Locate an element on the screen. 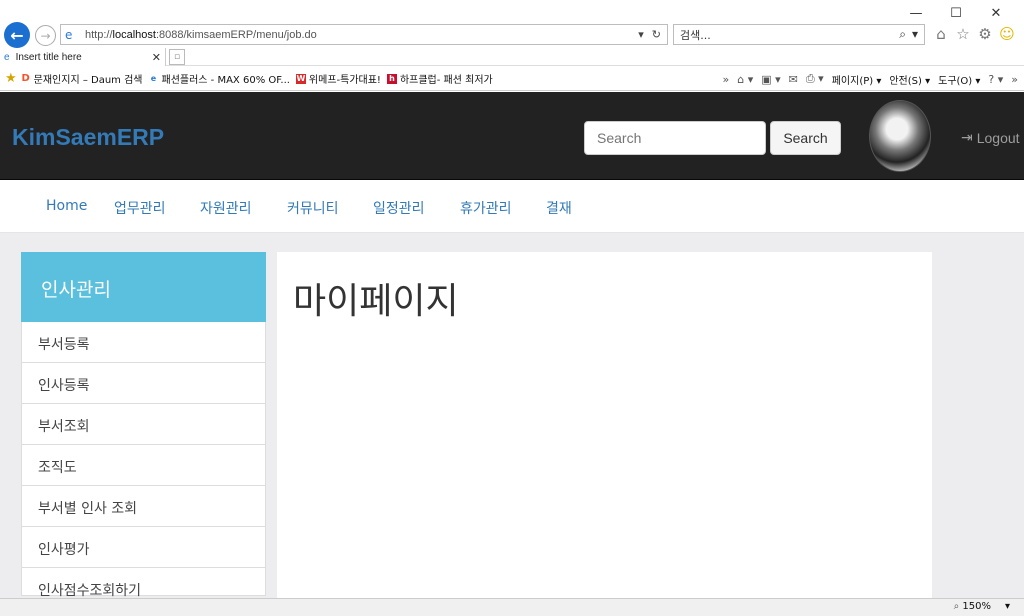 This screenshot has height=616, width=1024. home-icon: ⌂ ▾ is located at coordinates (745, 79).